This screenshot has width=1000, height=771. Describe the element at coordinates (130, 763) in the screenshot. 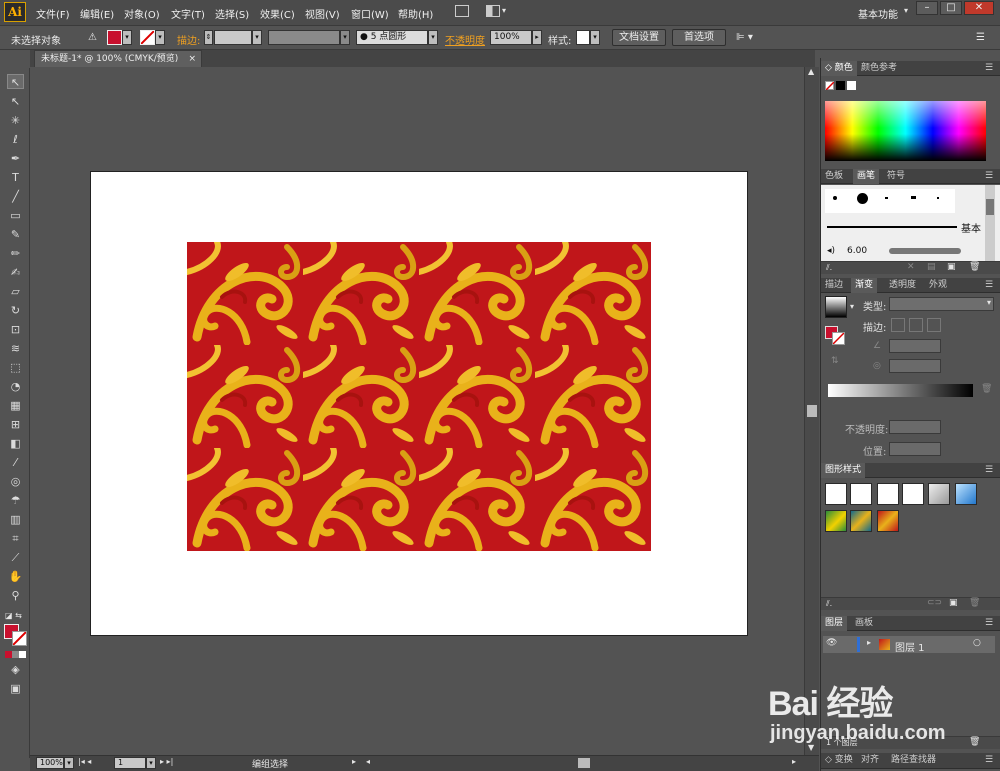

I see `artboard-number-field: 1` at that location.